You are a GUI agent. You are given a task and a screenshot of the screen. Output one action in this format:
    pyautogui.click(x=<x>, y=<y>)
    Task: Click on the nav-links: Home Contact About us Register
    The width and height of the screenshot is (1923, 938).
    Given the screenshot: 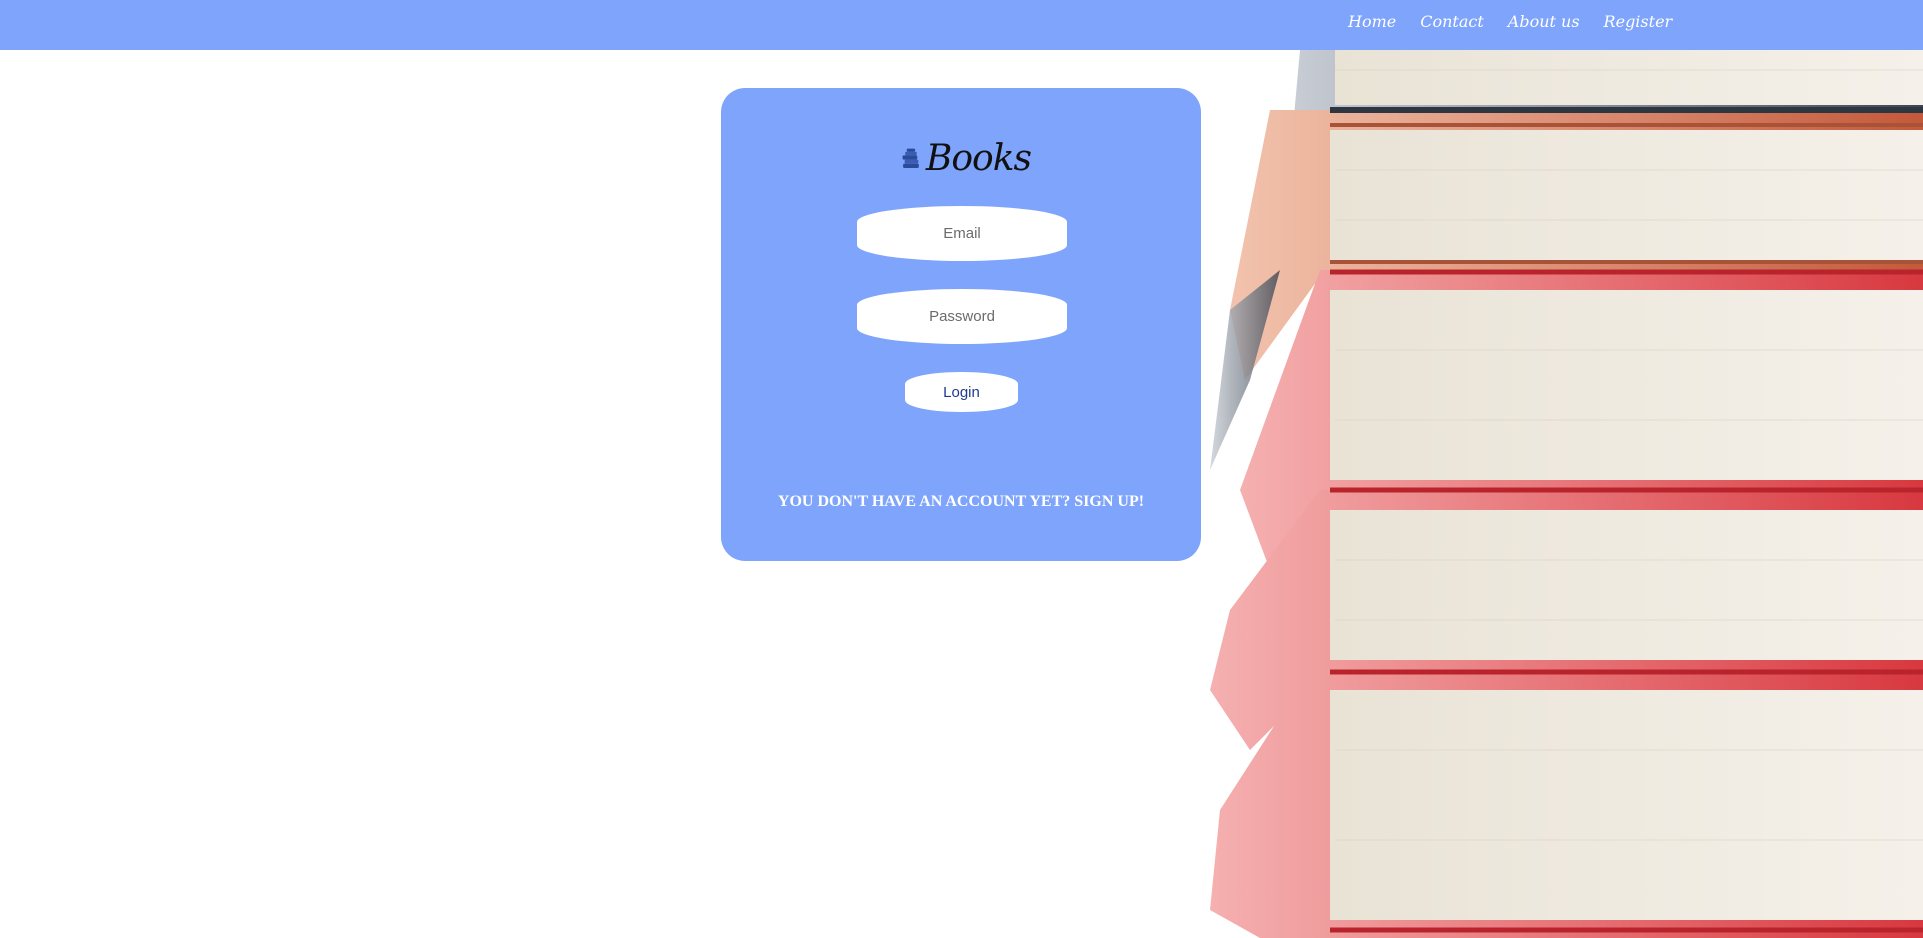 What is the action you would take?
    pyautogui.click(x=1510, y=21)
    